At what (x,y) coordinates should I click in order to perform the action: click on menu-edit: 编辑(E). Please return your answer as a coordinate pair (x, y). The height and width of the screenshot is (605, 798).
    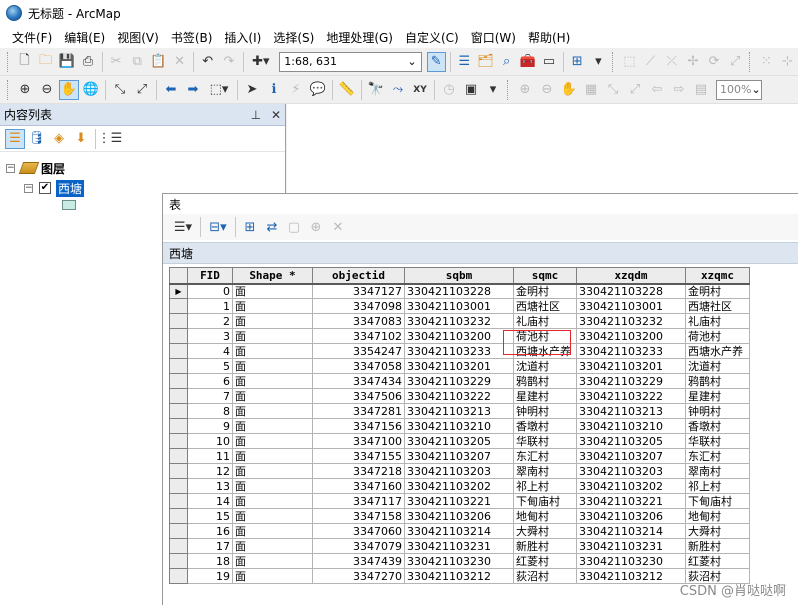
    Looking at the image, I should click on (84, 37).